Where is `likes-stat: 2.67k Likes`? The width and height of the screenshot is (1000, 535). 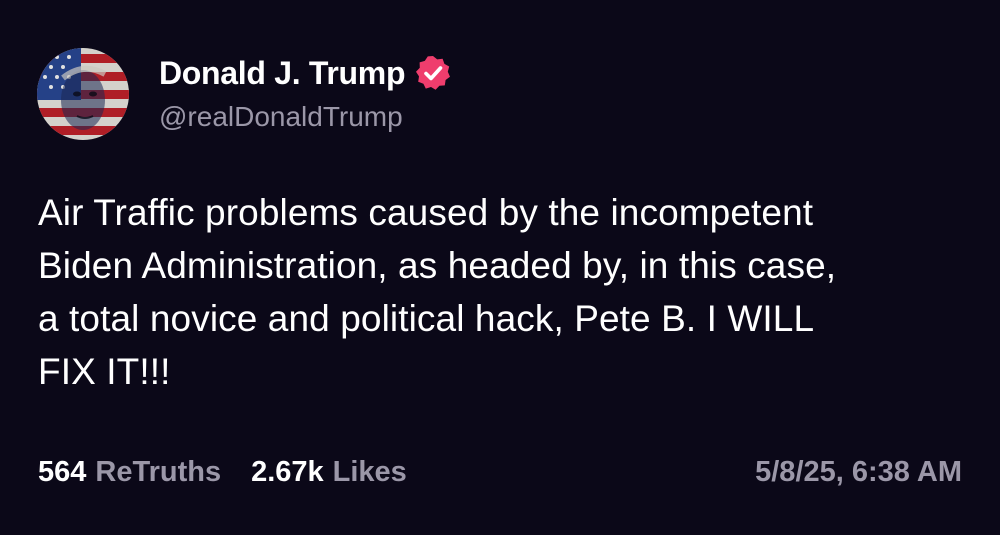 likes-stat: 2.67k Likes is located at coordinates (329, 472).